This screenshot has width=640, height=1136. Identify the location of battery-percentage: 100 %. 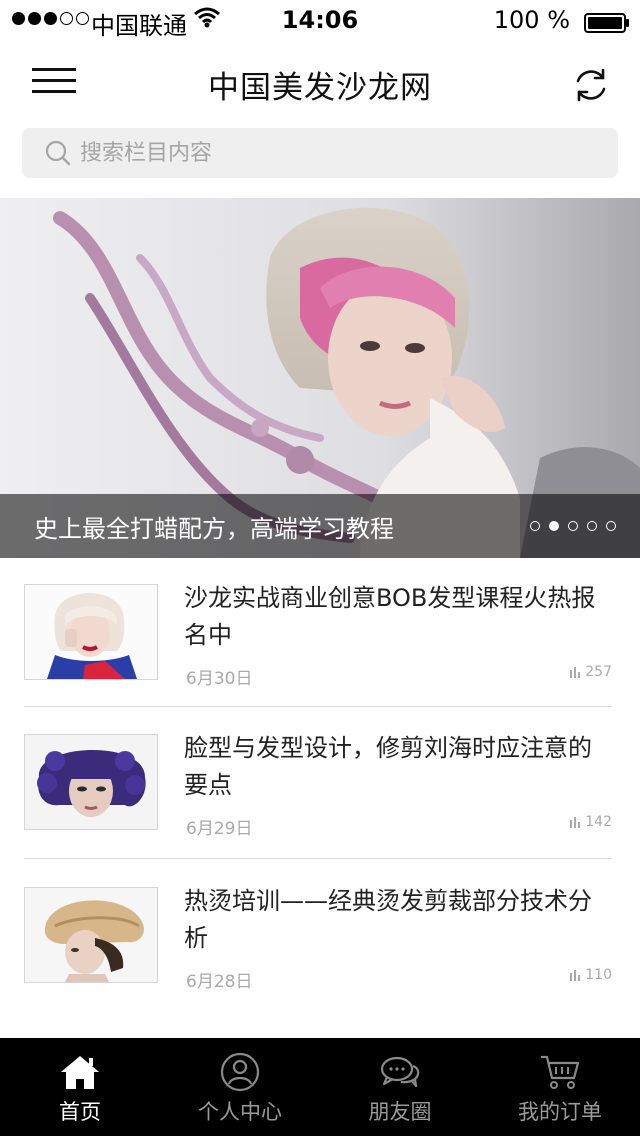
(531, 20).